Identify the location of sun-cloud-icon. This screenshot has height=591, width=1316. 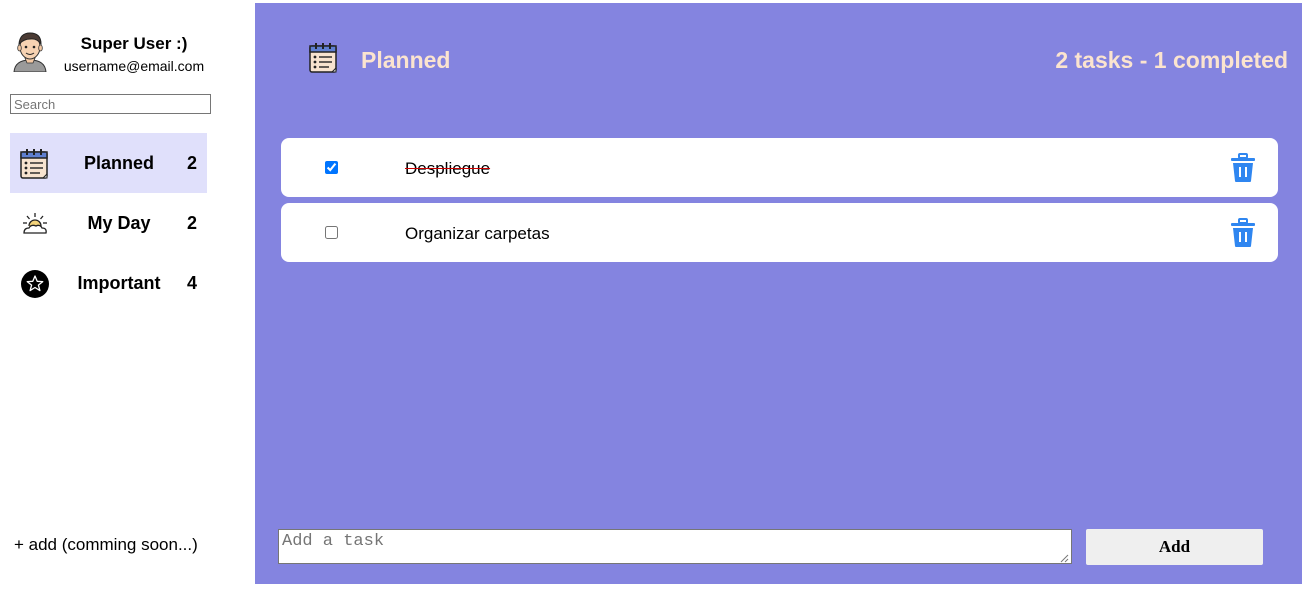
(35, 223).